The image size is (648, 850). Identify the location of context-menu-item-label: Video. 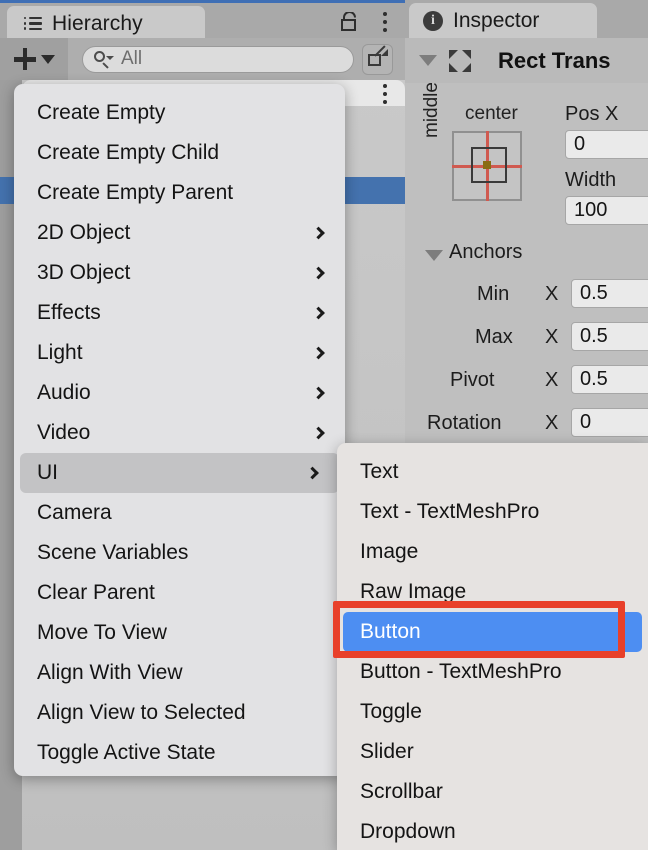
(64, 432).